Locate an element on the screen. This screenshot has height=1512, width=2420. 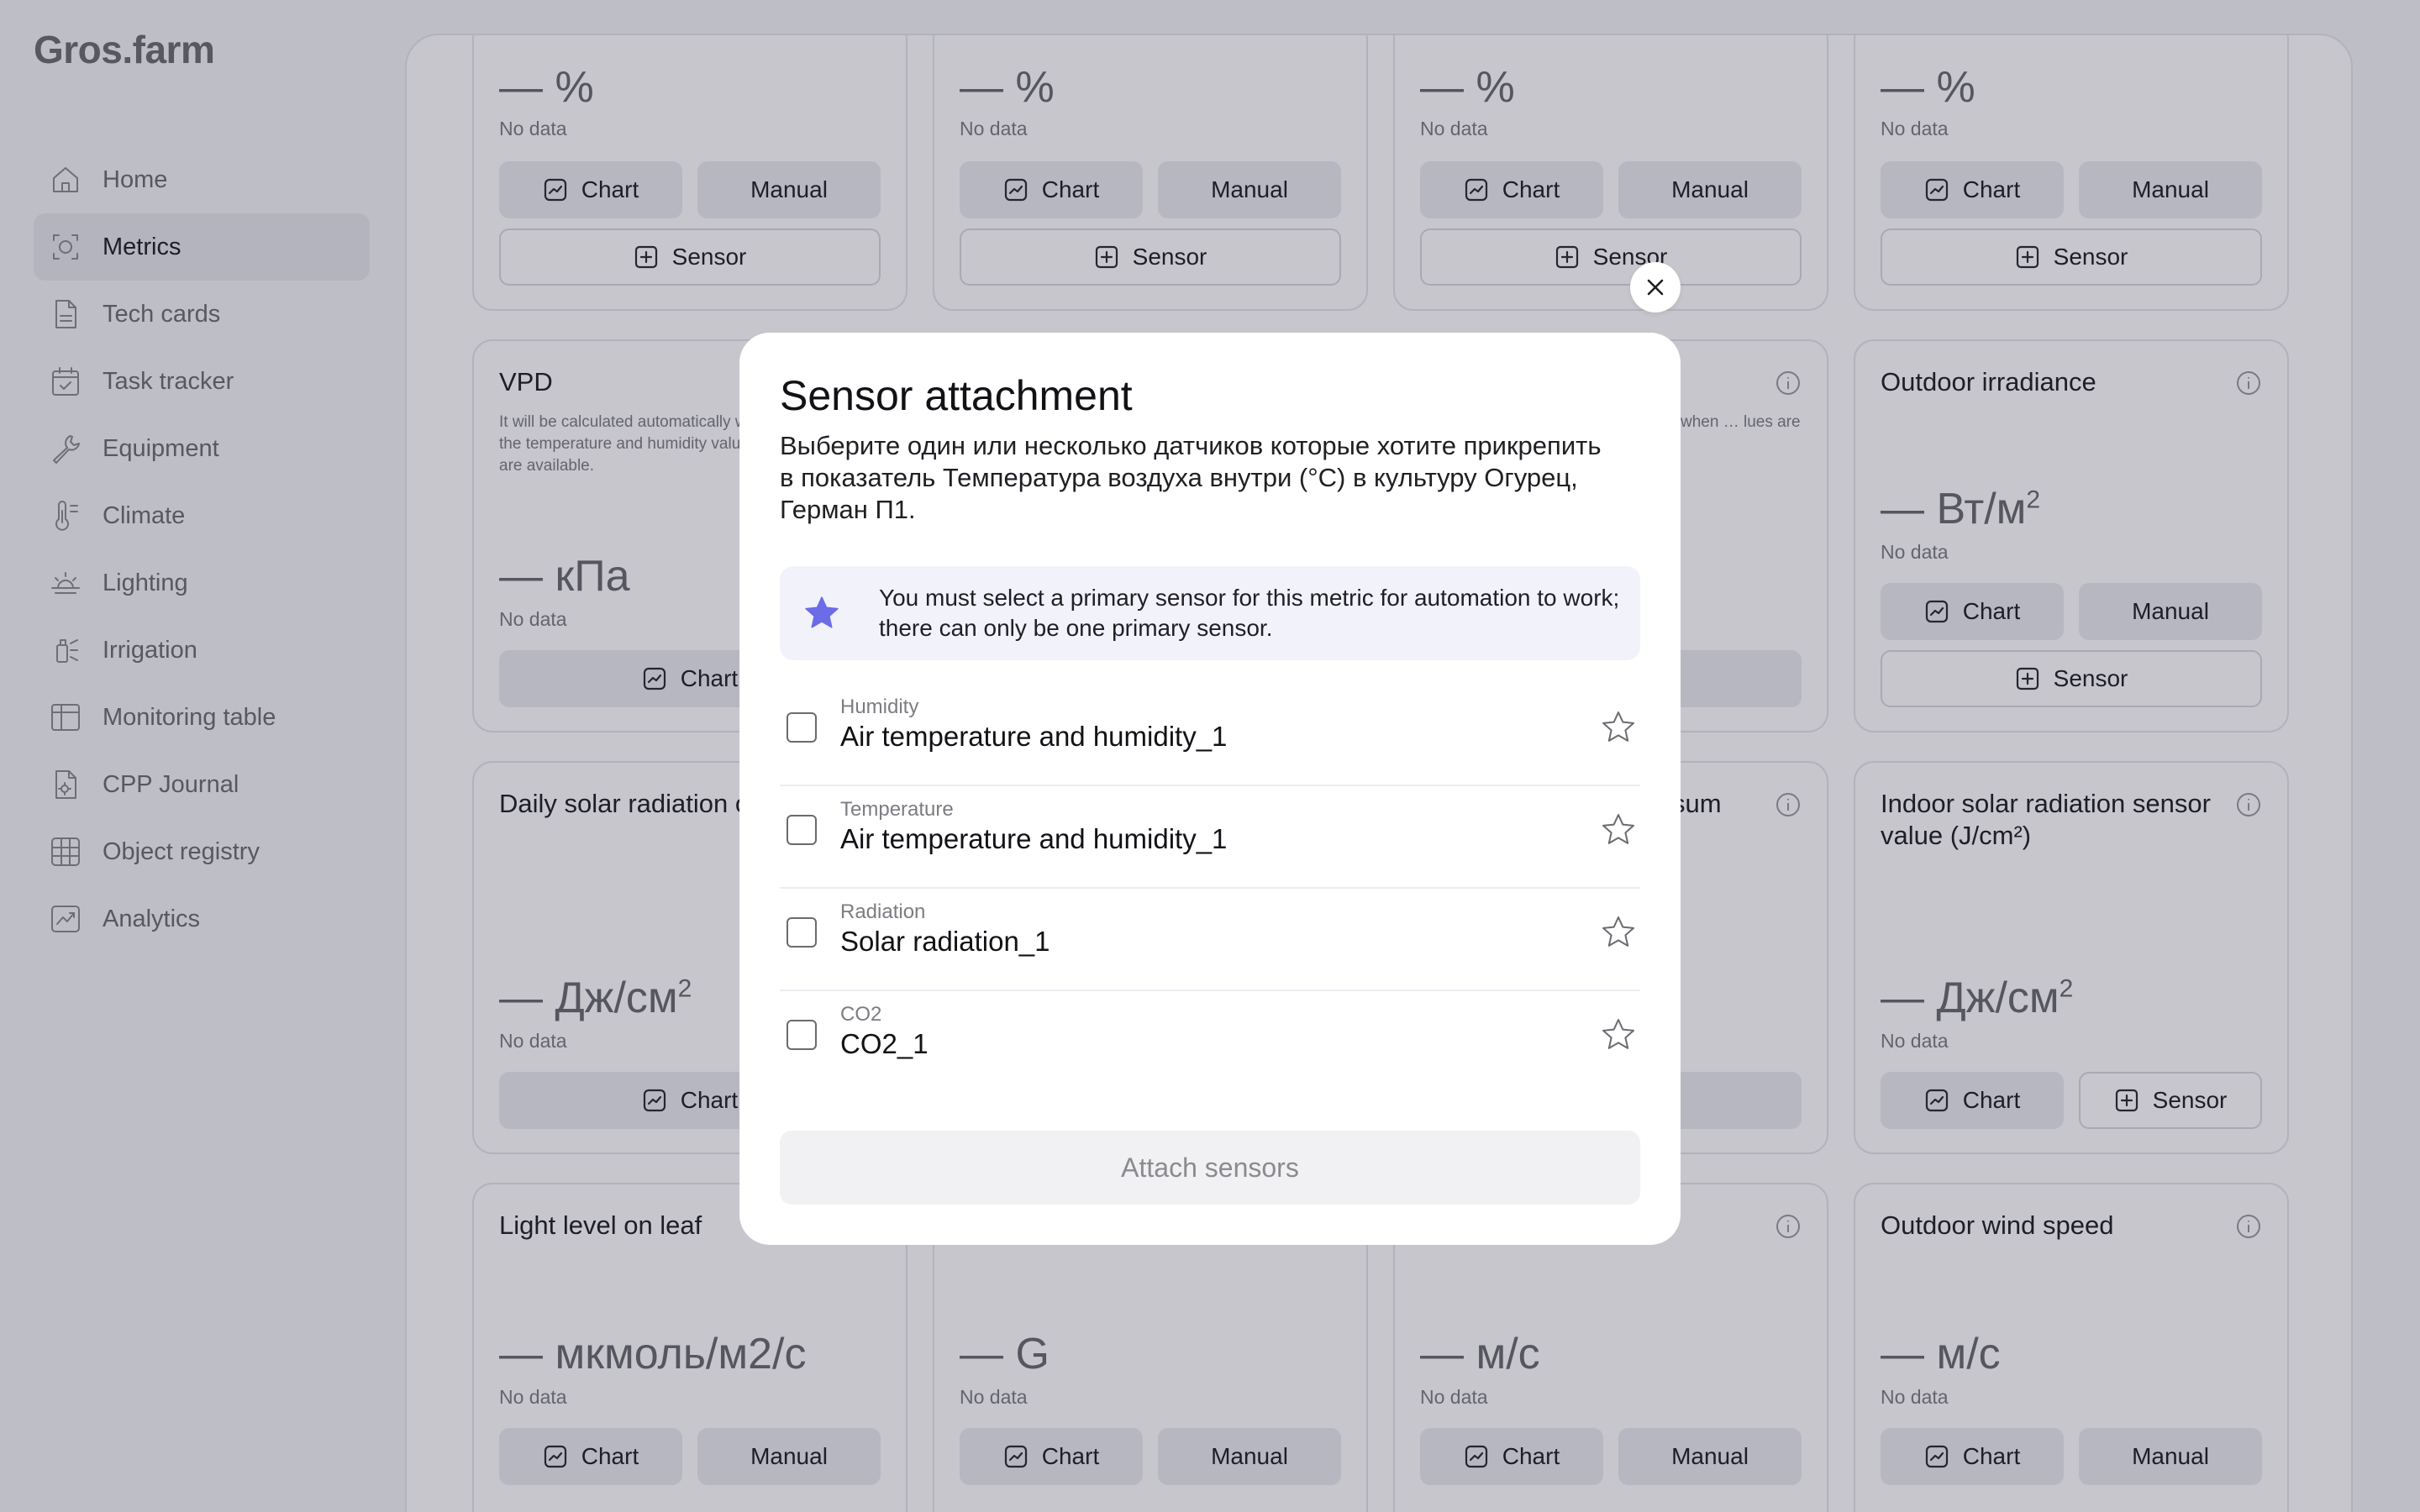
sensor-row: Humidity Air temperature and humidity_1 is located at coordinates (1210, 735).